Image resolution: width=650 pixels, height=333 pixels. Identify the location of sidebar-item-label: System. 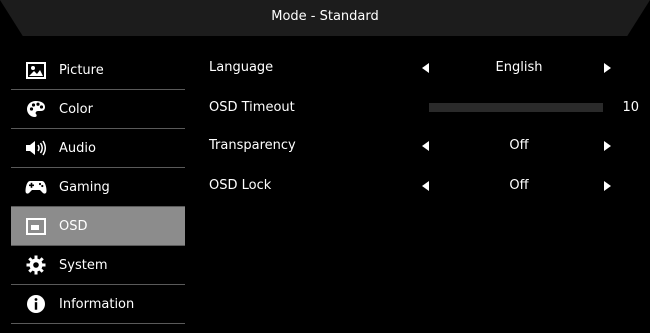
(83, 265).